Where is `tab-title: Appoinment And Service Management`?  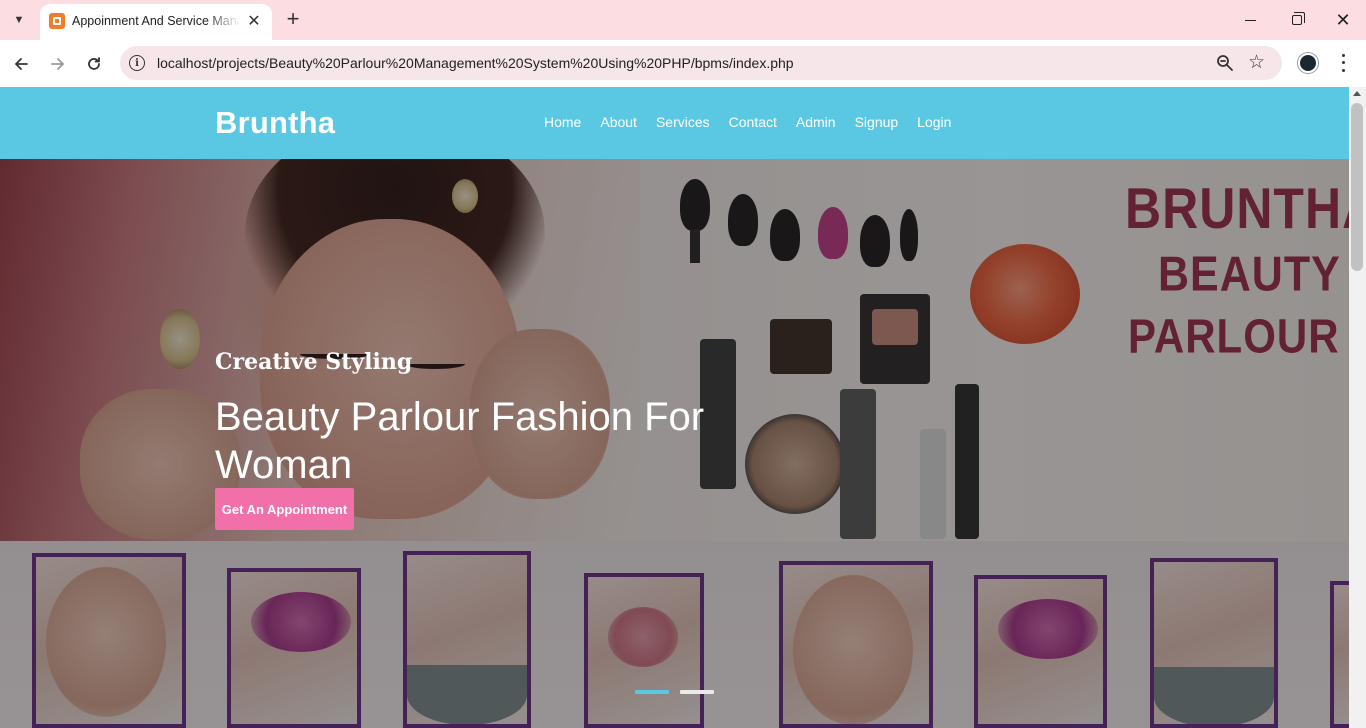
tab-title: Appoinment And Service Management is located at coordinates (156, 21).